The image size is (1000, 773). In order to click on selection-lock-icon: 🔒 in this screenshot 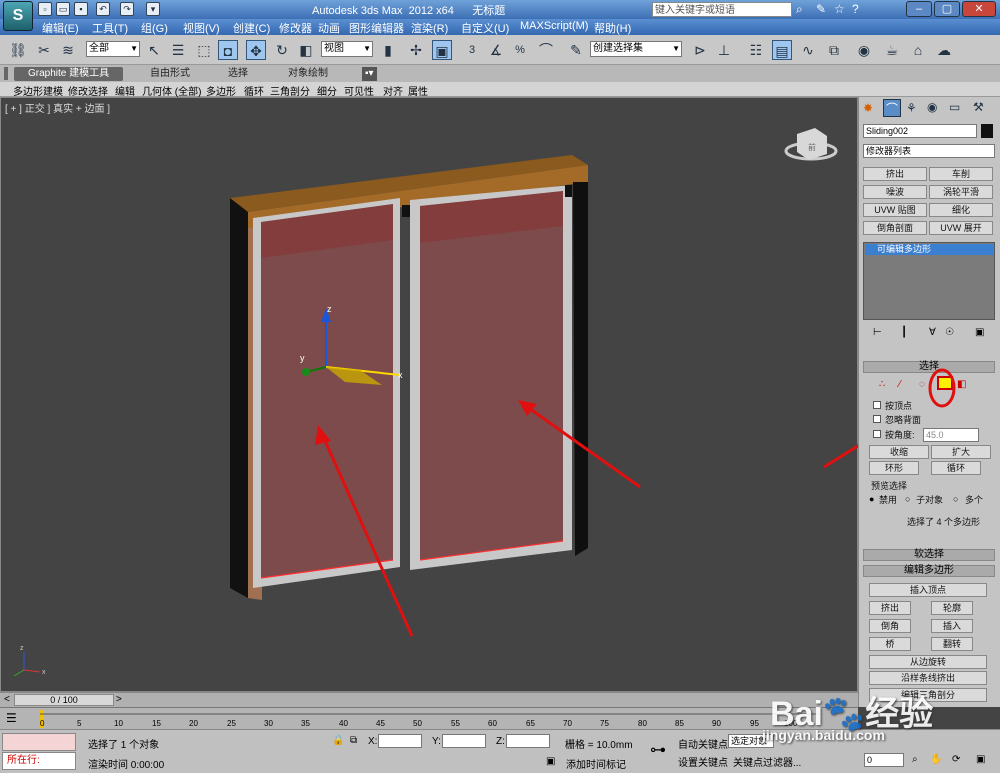, I will do `click(338, 740)`.